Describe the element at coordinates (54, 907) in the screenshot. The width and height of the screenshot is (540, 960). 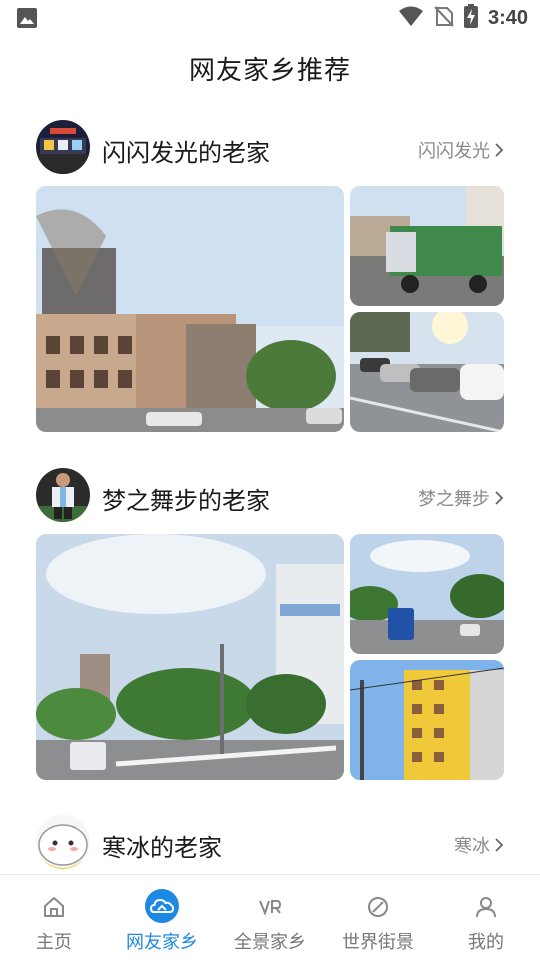
I see `home-icon` at that location.